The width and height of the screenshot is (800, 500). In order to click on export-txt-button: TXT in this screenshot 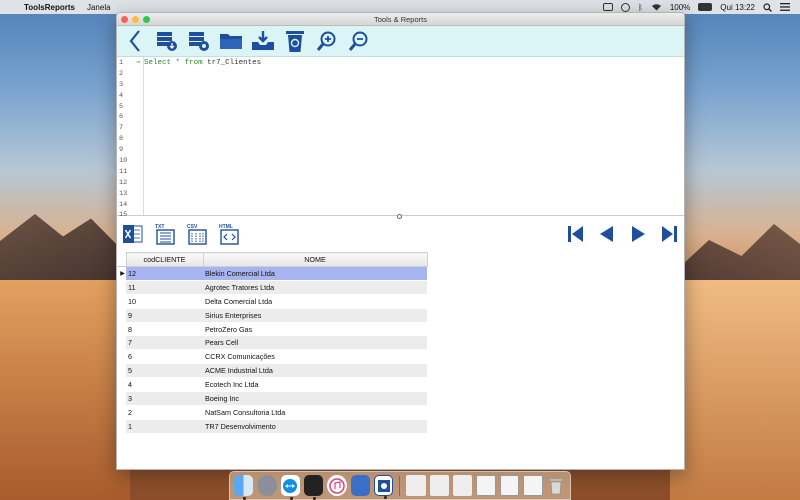, I will do `click(165, 234)`.